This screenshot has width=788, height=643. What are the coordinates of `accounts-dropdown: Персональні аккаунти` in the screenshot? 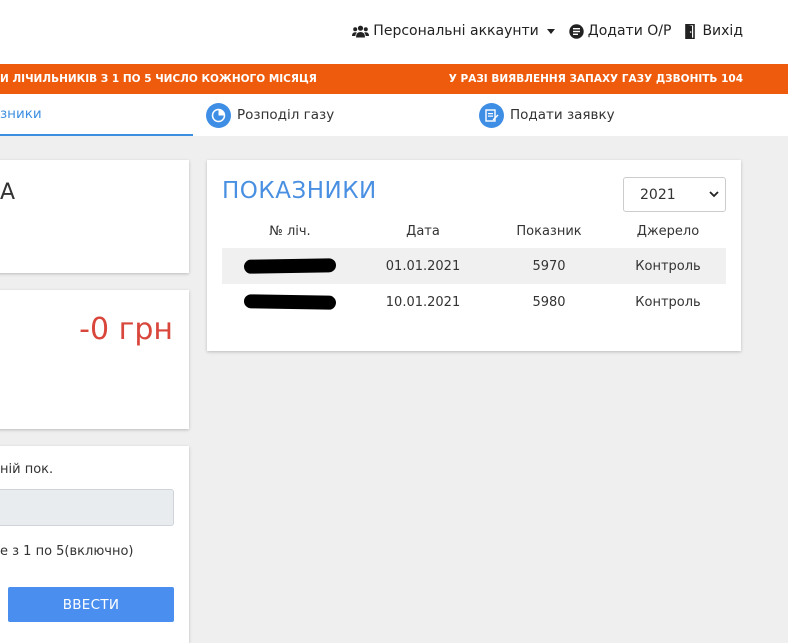 It's located at (453, 31).